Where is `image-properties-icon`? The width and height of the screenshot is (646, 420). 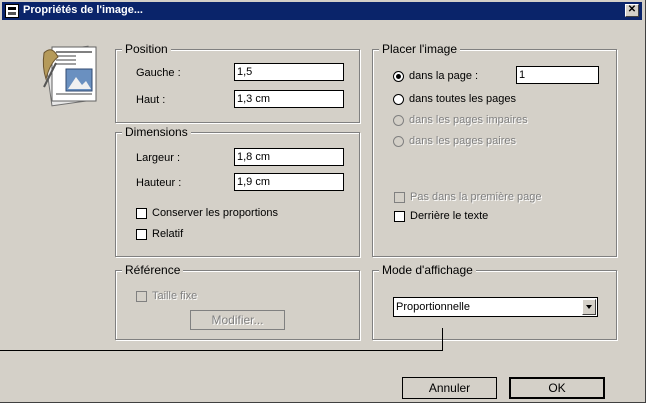
image-properties-icon is located at coordinates (12, 11).